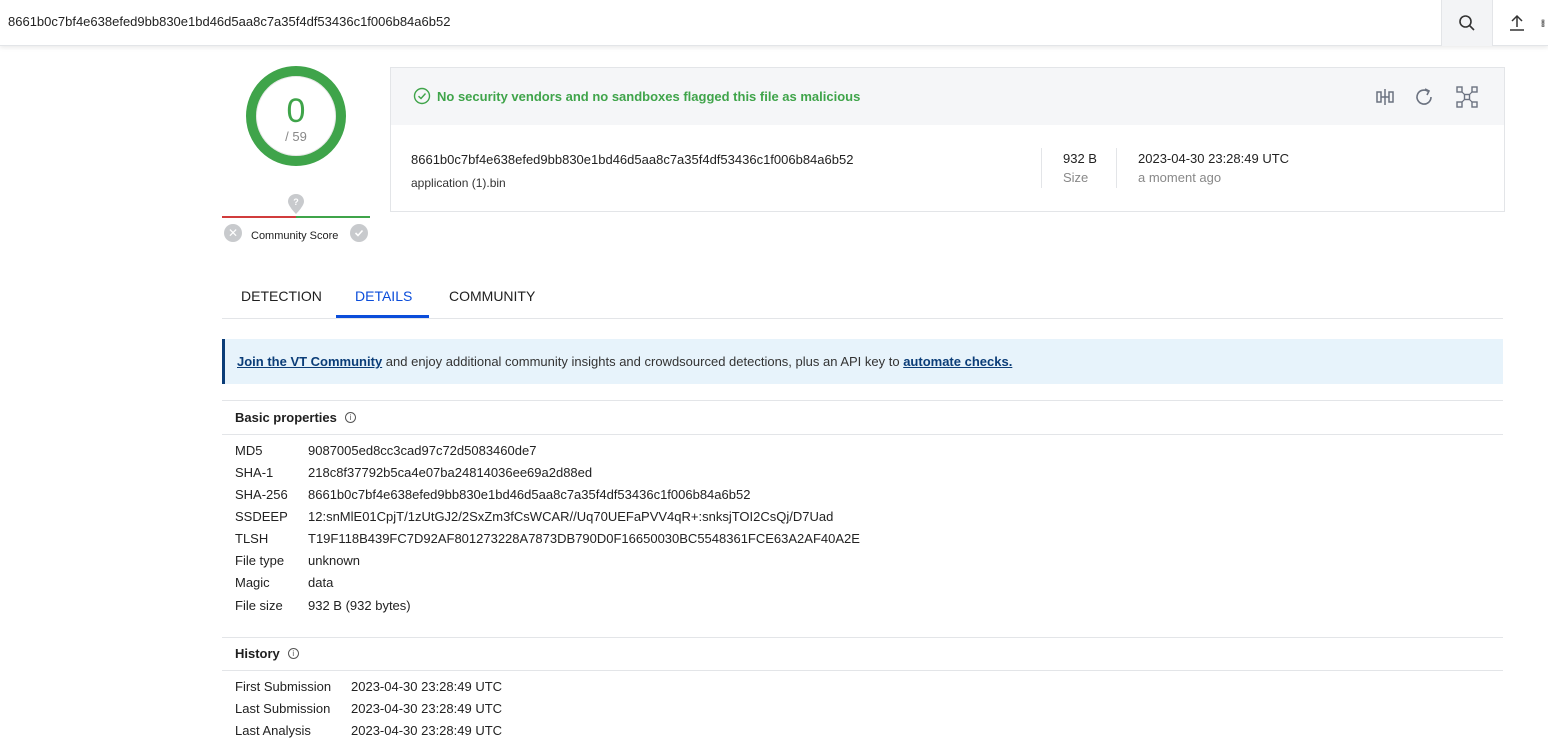  What do you see at coordinates (1180, 177) in the screenshot?
I see `analysis-date-relative: a moment ago` at bounding box center [1180, 177].